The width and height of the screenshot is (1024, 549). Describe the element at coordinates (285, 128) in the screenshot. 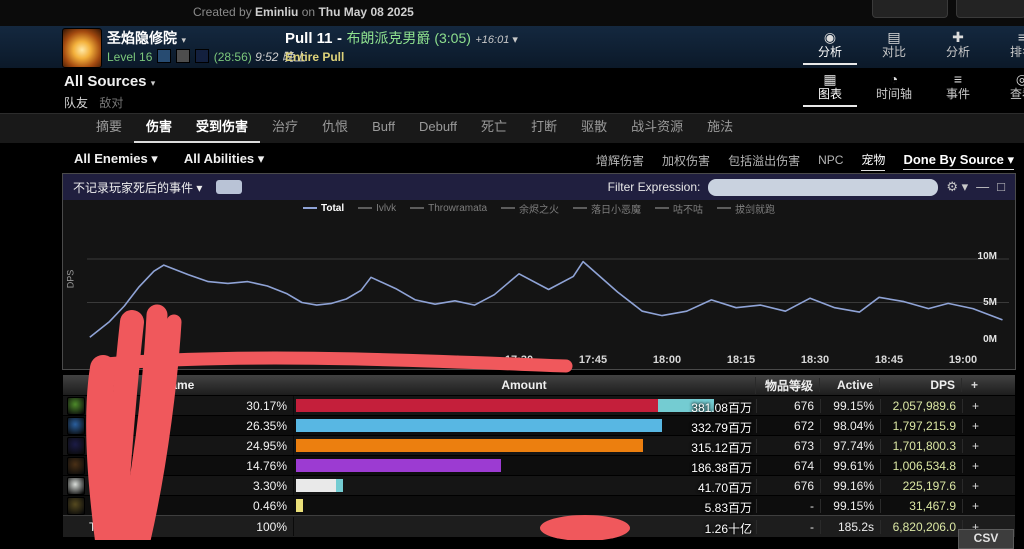

I see `tab-治疗: 治疗` at that location.